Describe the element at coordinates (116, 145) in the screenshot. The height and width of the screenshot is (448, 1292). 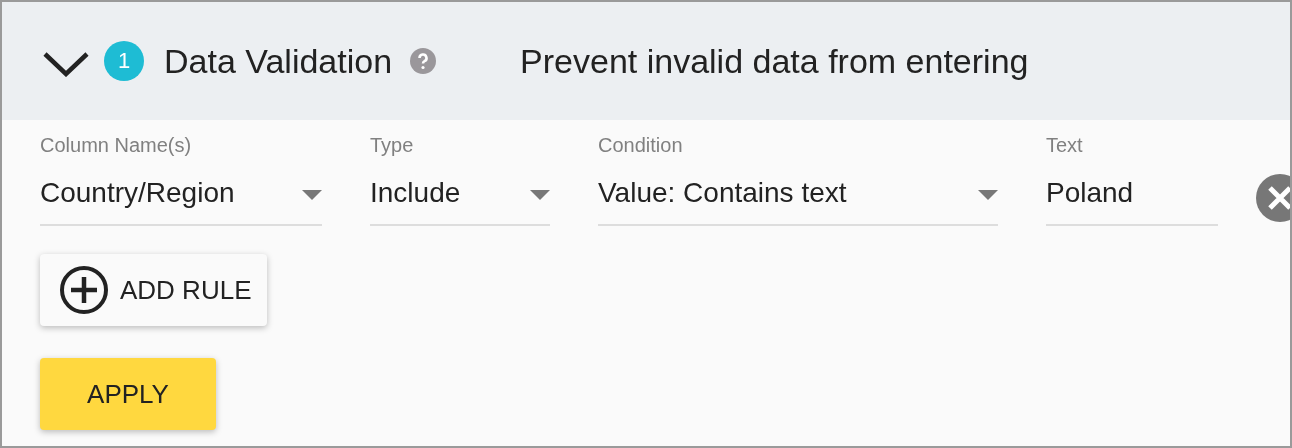
I see `field-label: Column Name(s)` at that location.